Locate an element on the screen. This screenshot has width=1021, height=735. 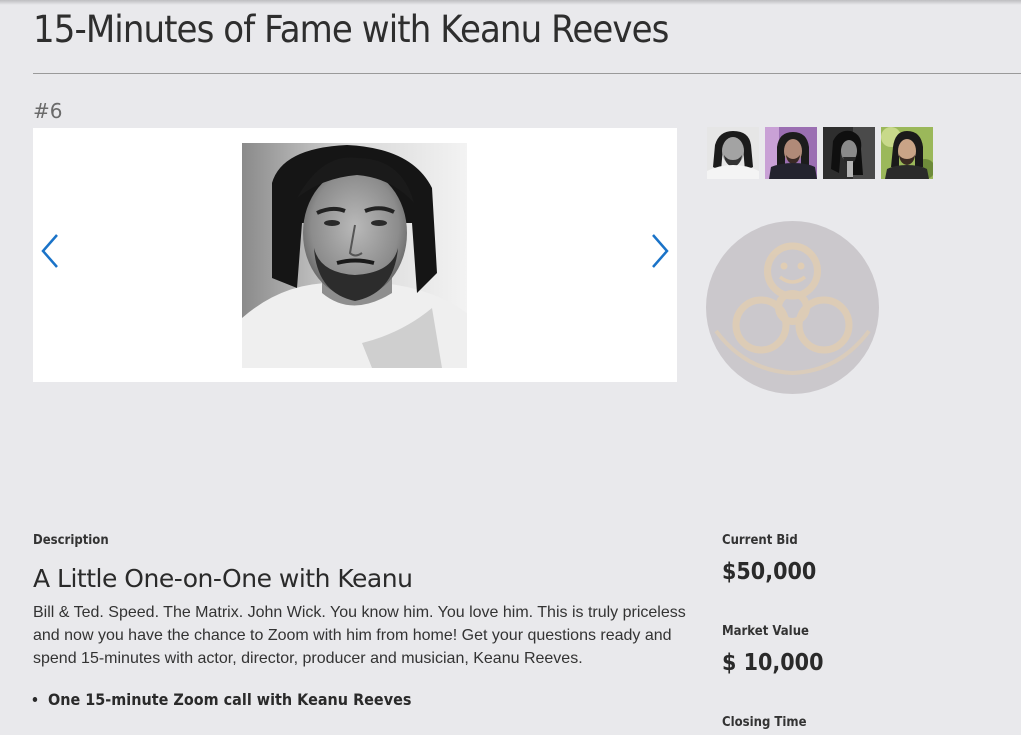
top-shadow is located at coordinates (510, 2).